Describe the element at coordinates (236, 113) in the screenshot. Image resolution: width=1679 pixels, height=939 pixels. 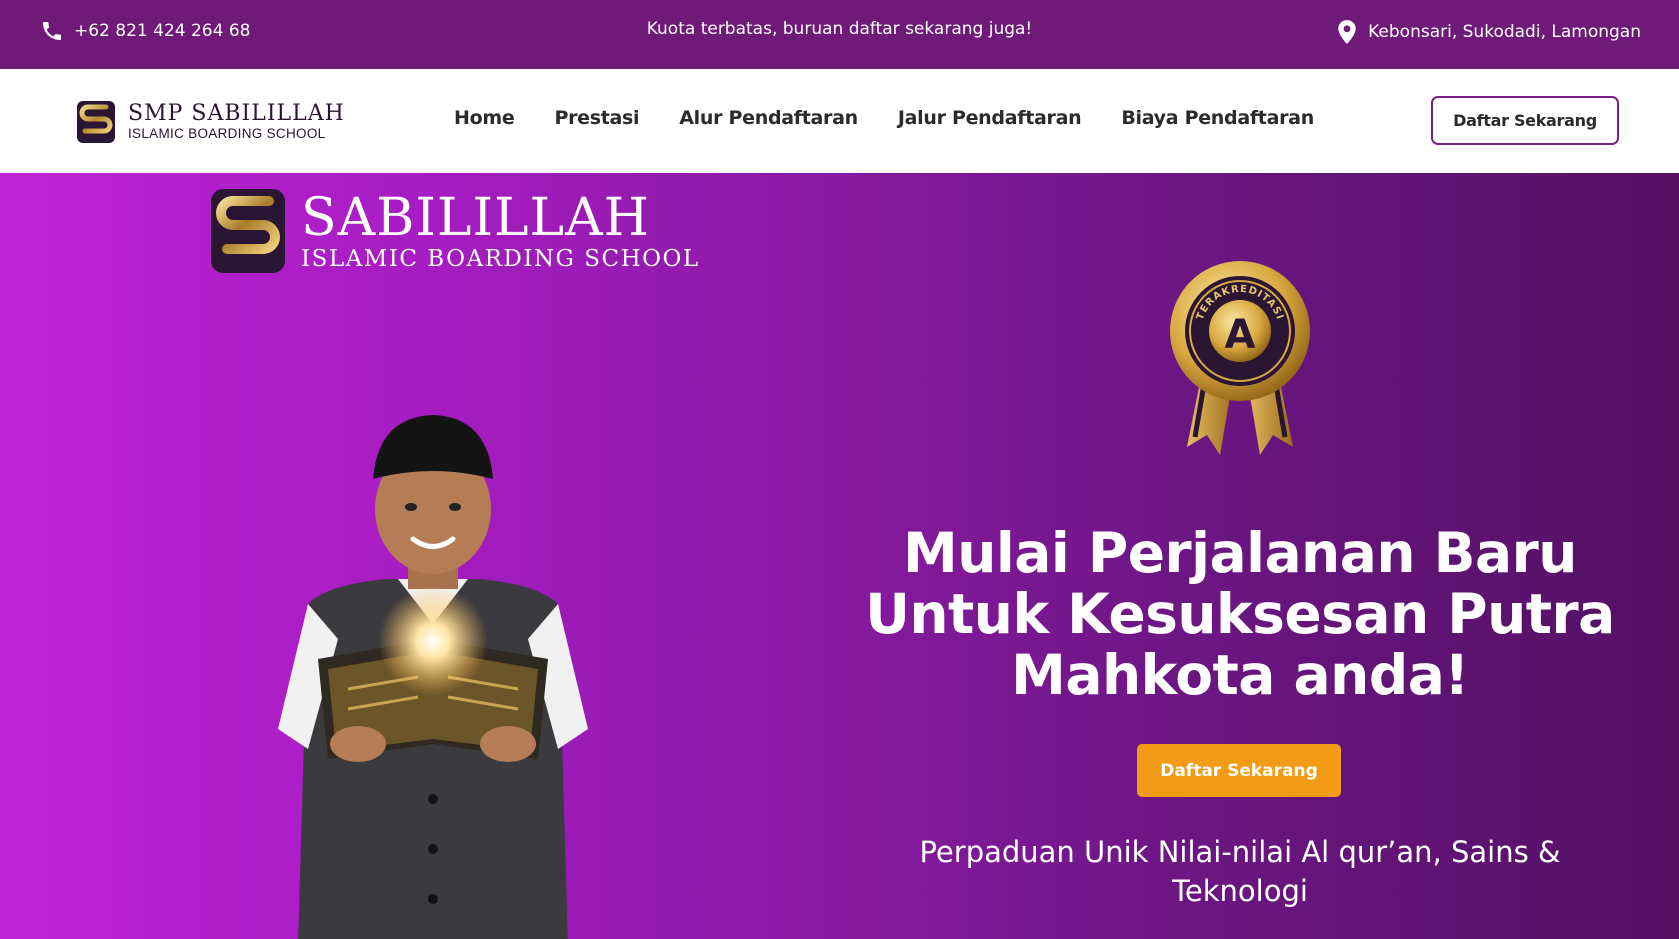
I see `logo-title: SMP SABILILLAH` at that location.